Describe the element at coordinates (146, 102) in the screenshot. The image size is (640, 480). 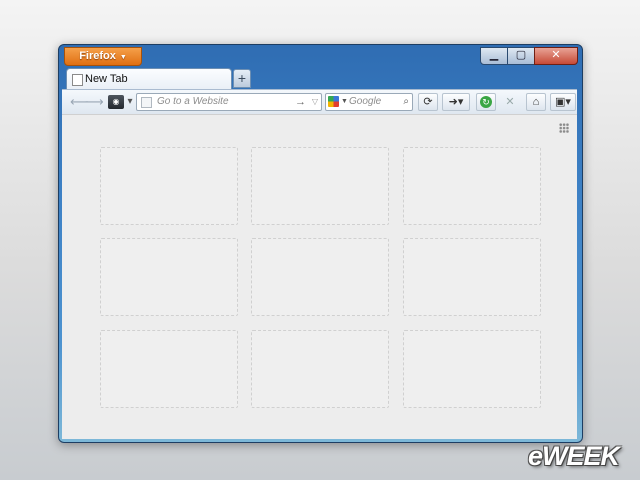
I see `site-identity-icon` at that location.